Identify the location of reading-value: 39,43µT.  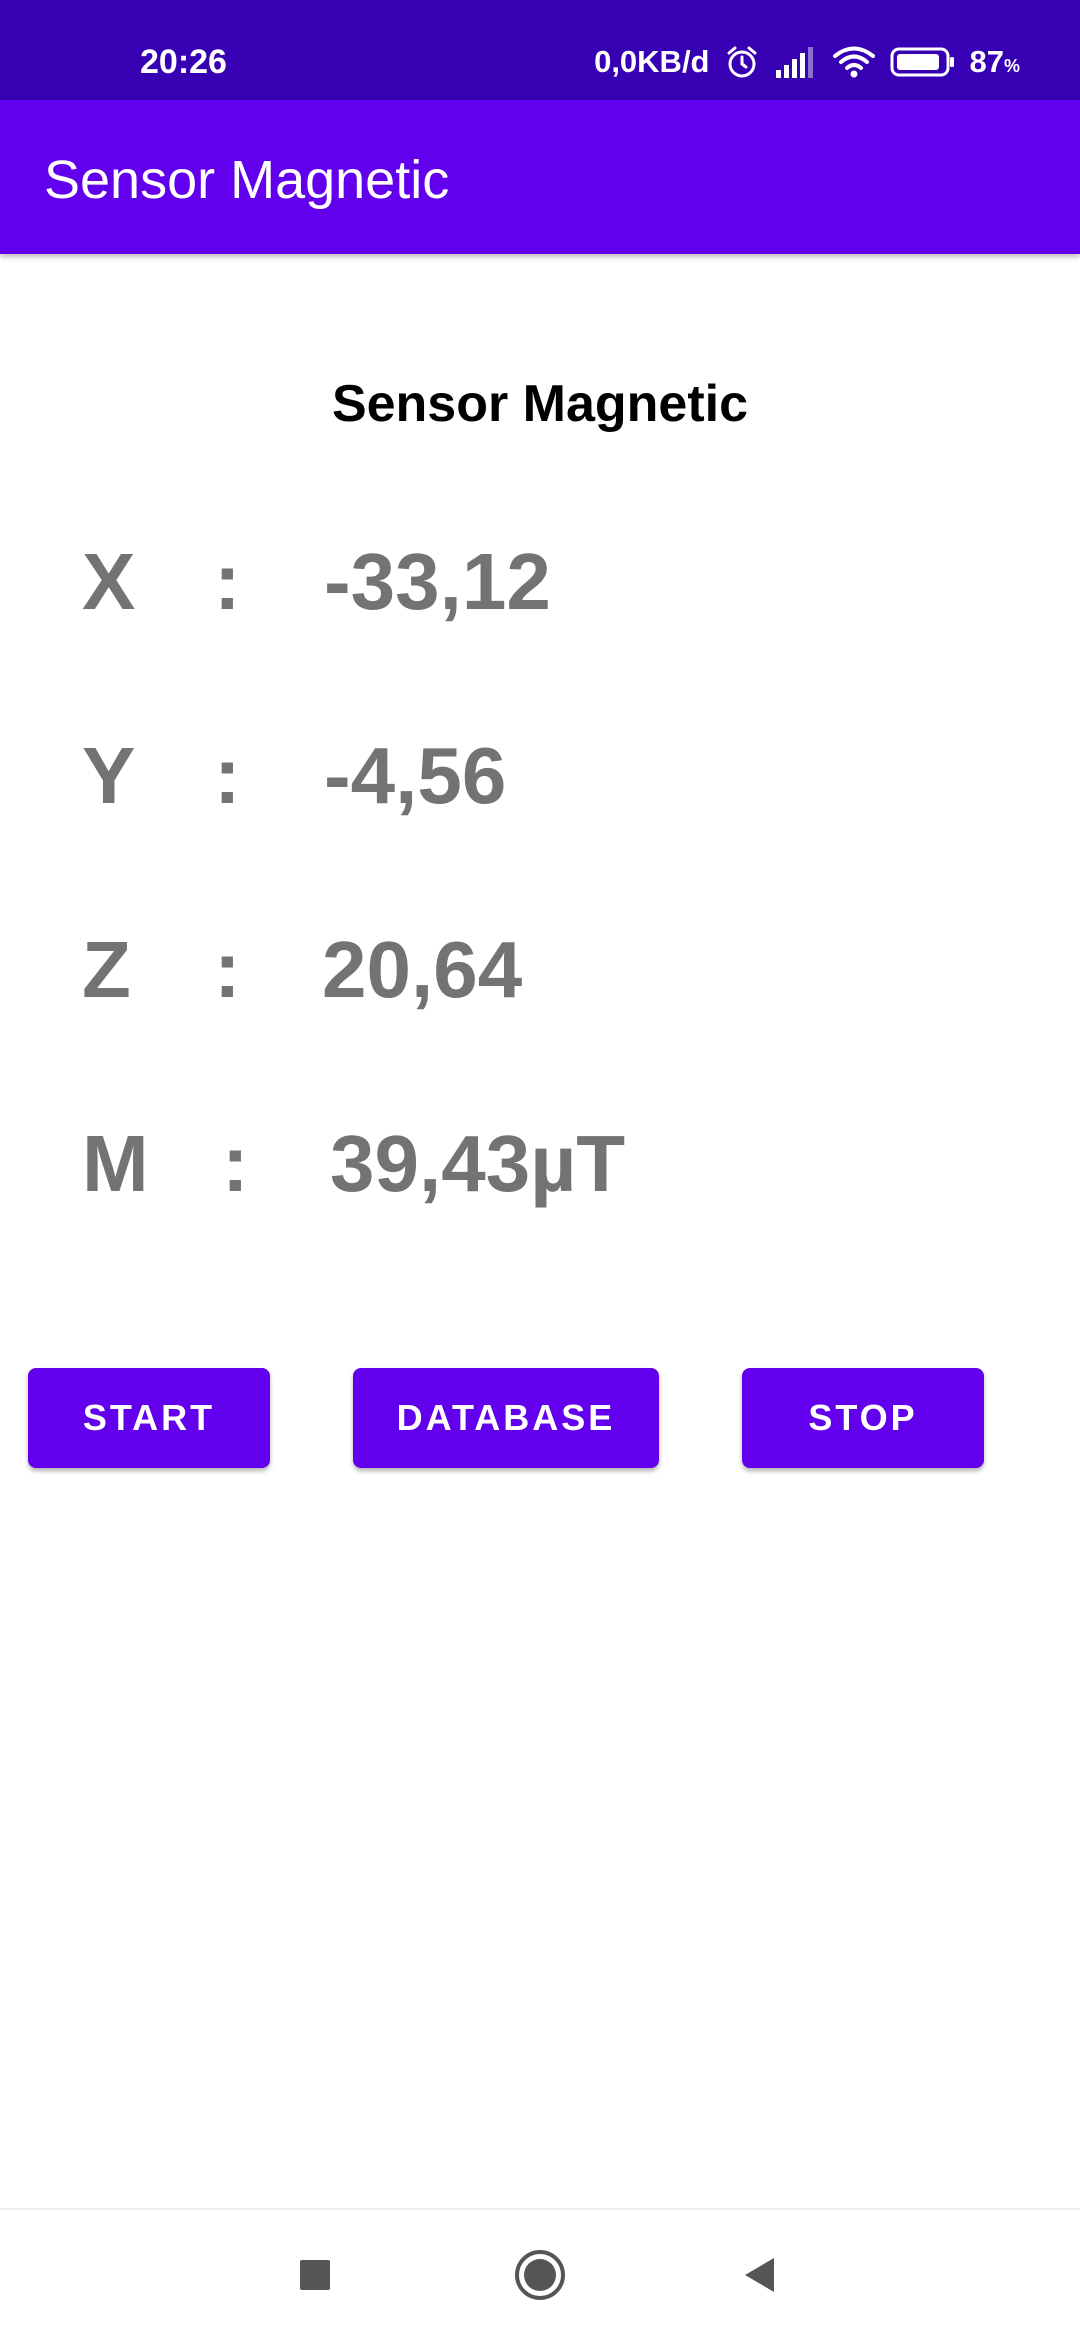
(478, 1163).